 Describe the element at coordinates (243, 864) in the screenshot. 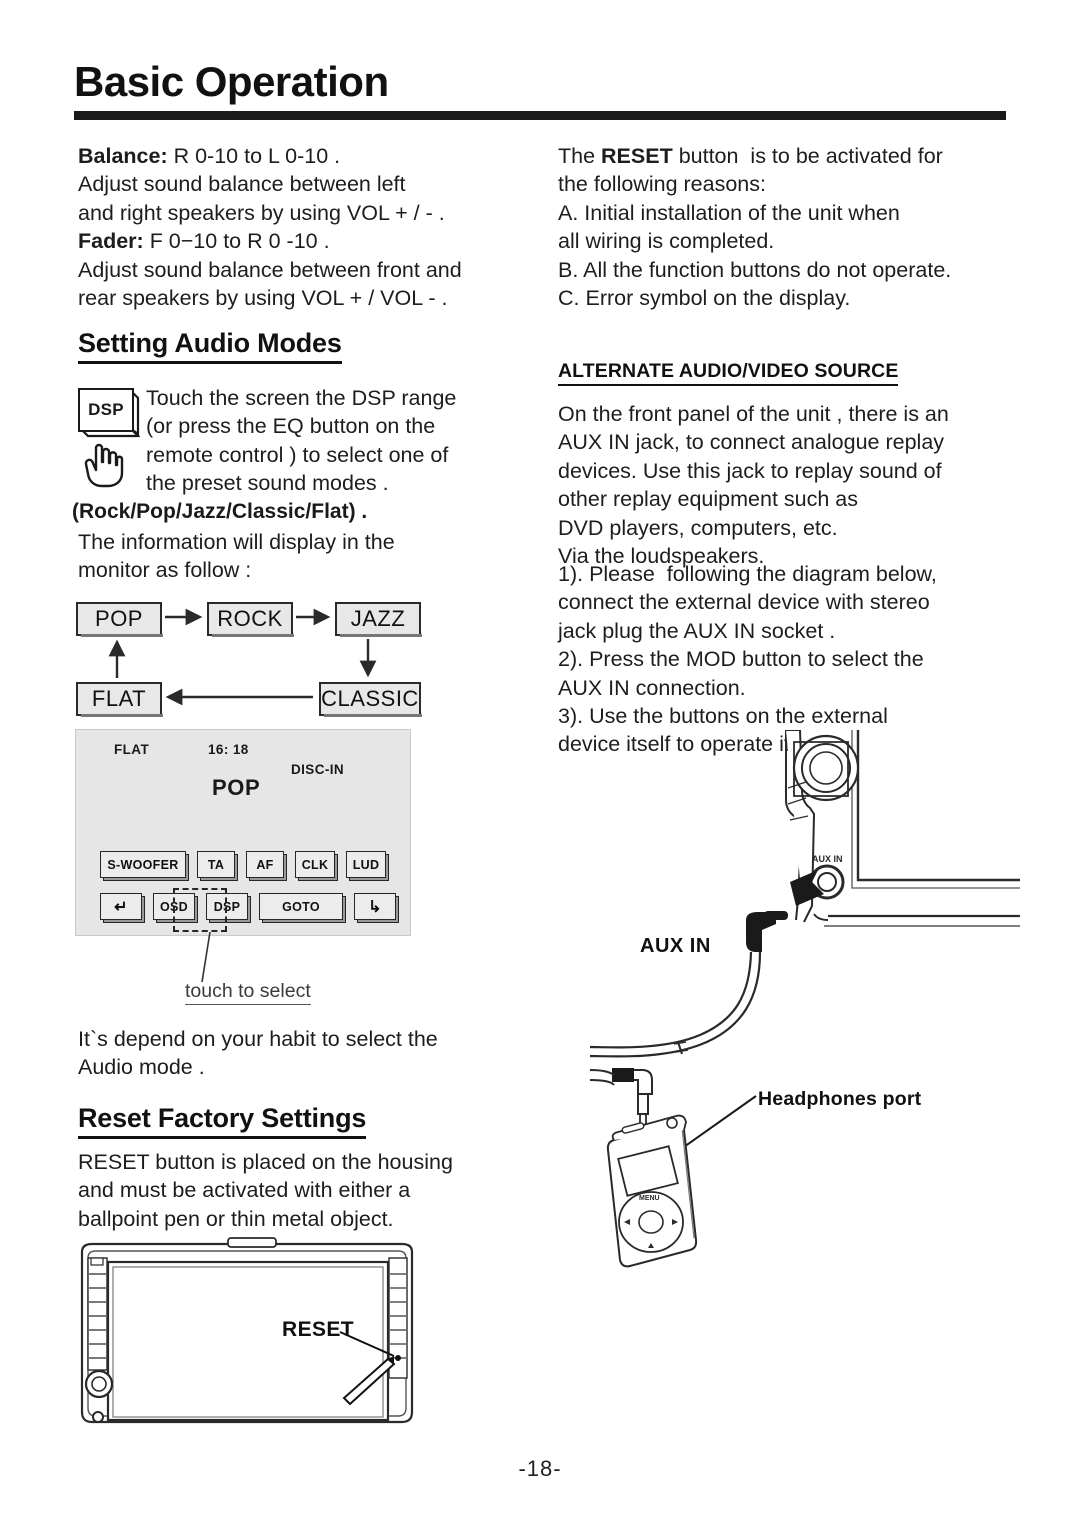

I see `monitor-button-row-1: S-WOOFER TA AF CLK LUD` at that location.